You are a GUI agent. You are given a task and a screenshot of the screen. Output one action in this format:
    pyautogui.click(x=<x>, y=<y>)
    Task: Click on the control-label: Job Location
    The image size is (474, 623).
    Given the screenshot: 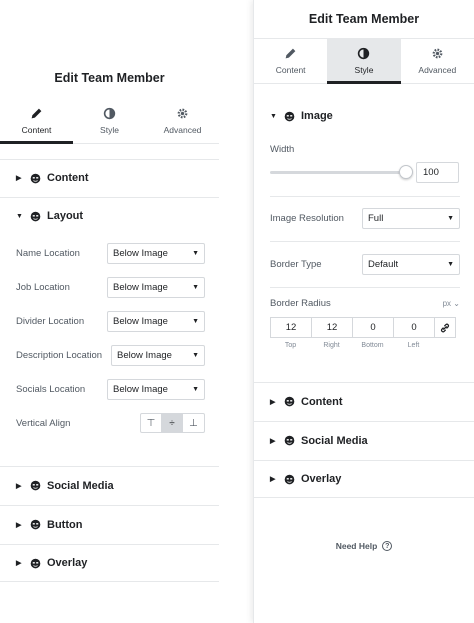 What is the action you would take?
    pyautogui.click(x=43, y=287)
    